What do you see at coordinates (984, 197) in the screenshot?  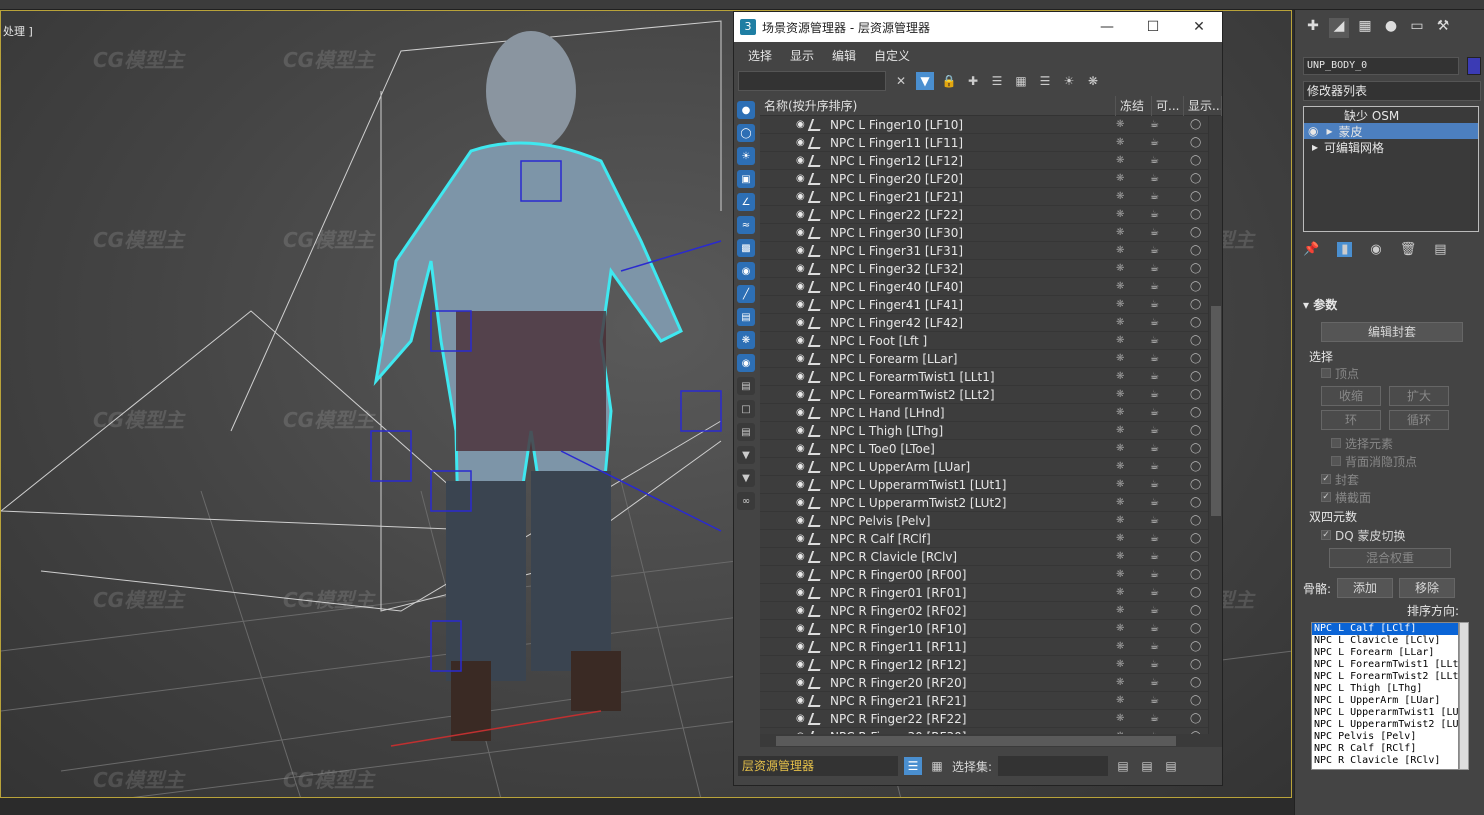 I see `object-row: ◉ NPC L Finger21 [LF21] ❋ ☕ ◯` at bounding box center [984, 197].